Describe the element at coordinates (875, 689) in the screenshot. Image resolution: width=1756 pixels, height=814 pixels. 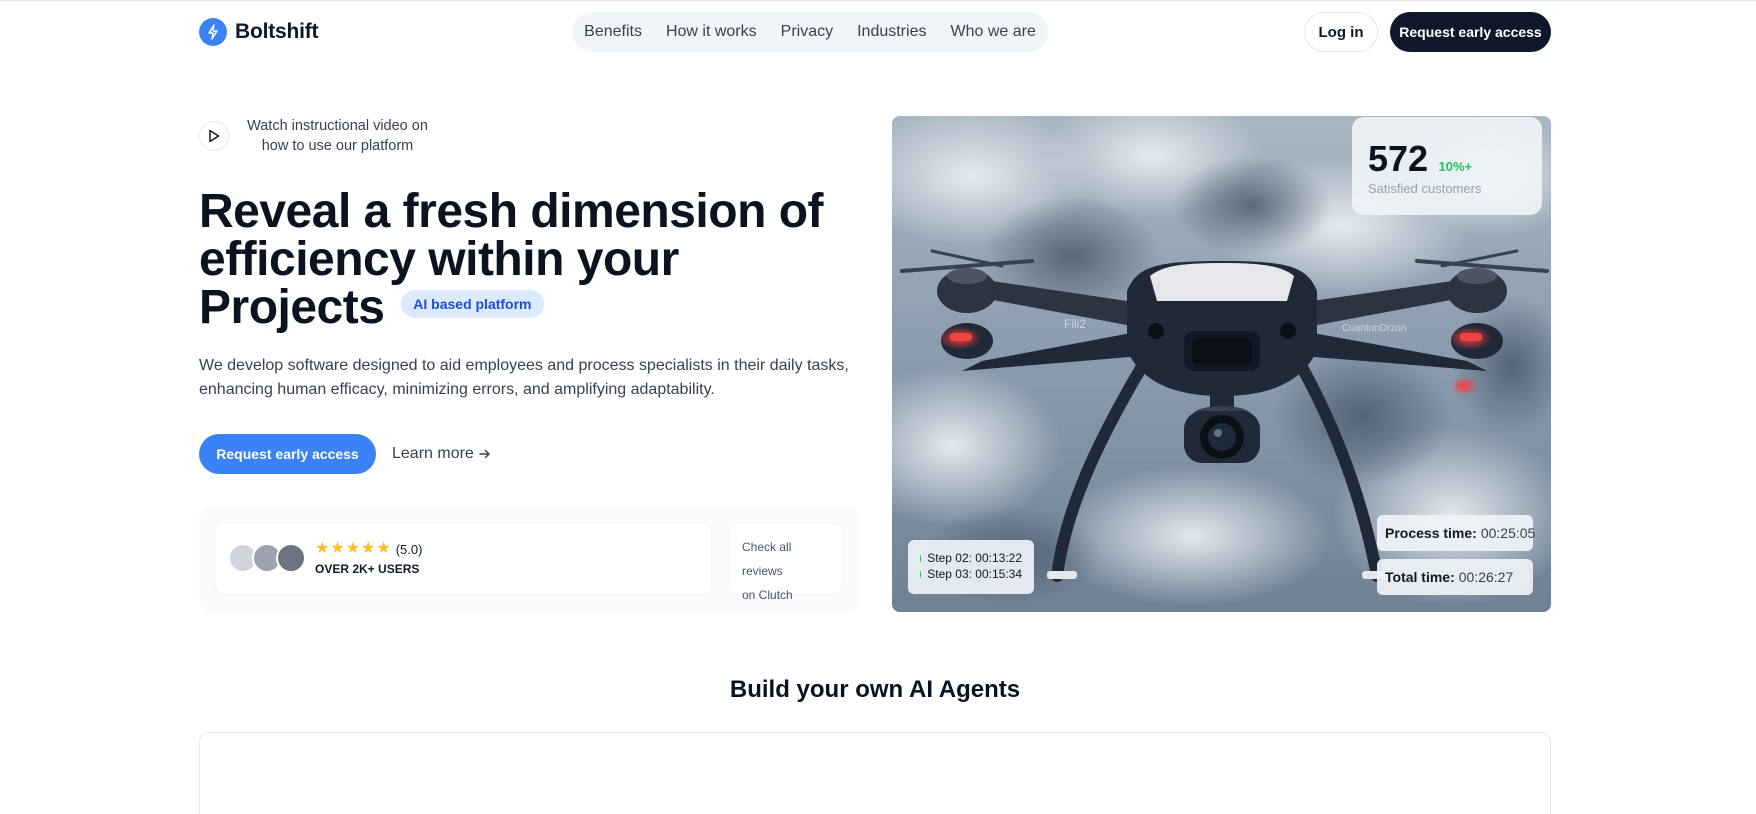
I see `section-title: Build your own AI Agents` at that location.